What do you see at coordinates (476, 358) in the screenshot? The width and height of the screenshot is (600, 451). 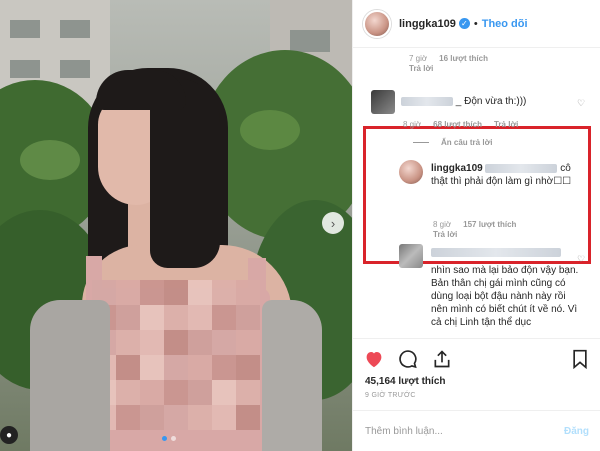 I see `action-bar` at bounding box center [476, 358].